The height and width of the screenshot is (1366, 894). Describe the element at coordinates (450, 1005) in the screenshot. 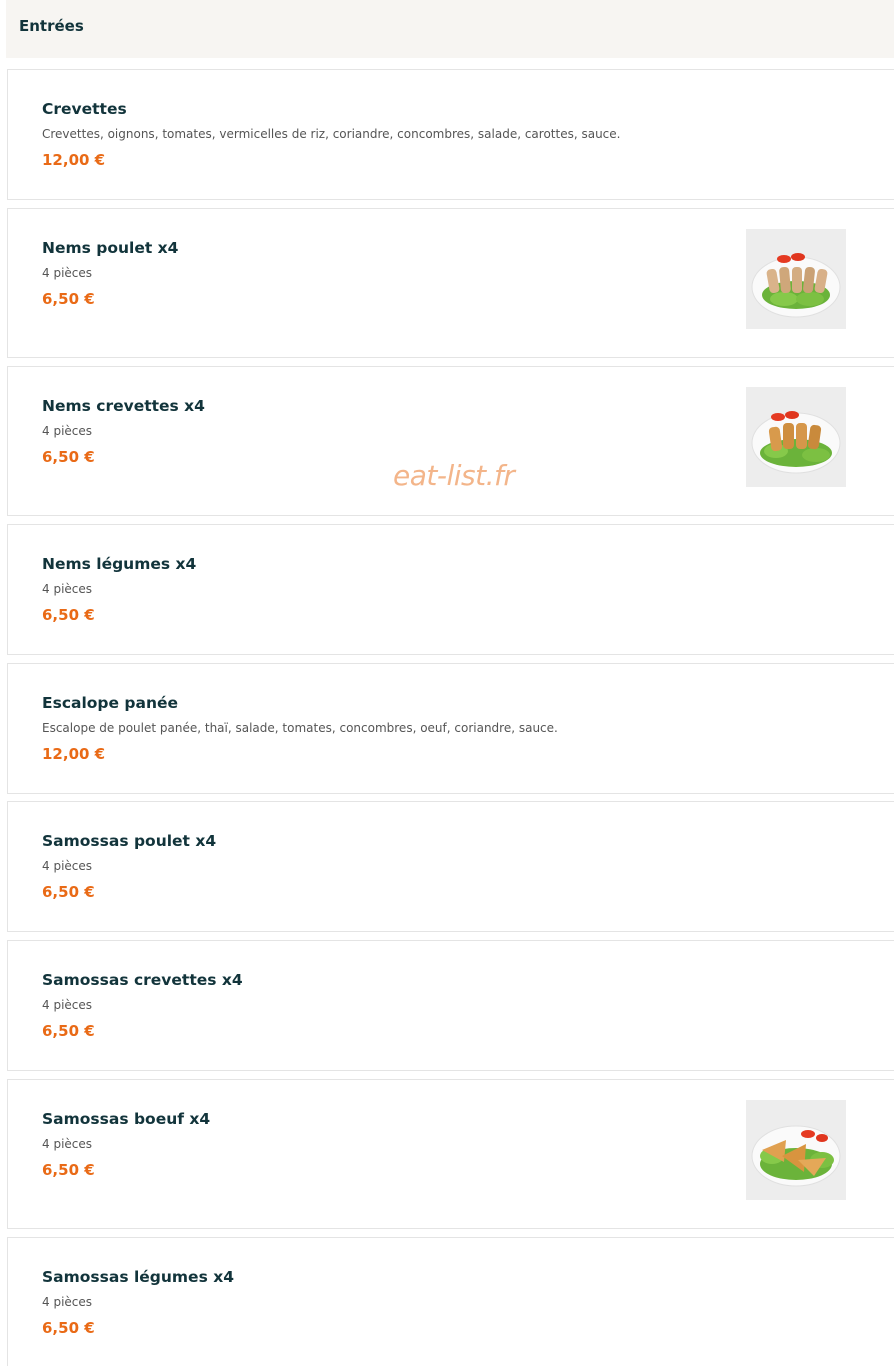

I see `menu-item-samossas-crevettes: Samossas crevettes x4 4 pièces 6,50 €` at that location.